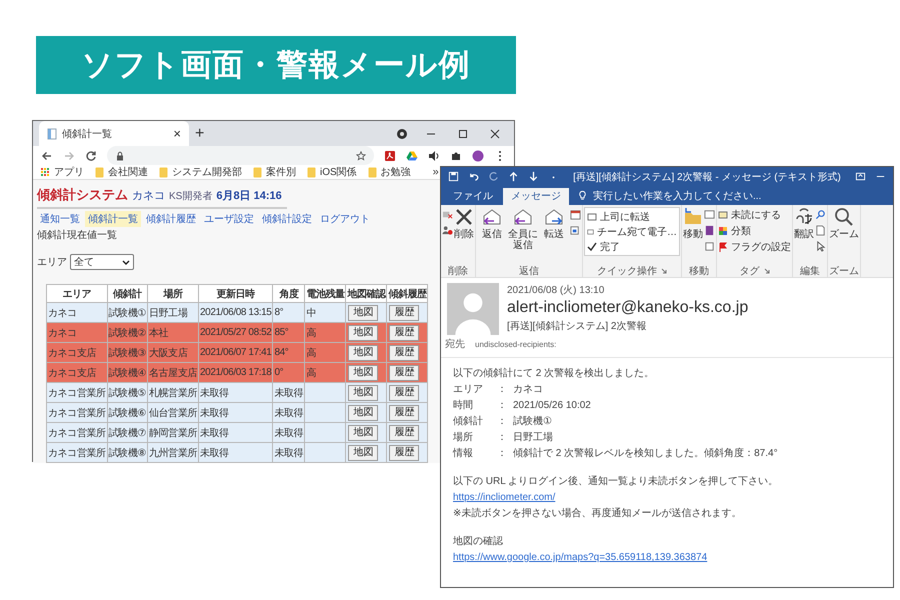 This screenshot has width=900, height=600. I want to click on forward-button: 転送, so click(554, 223).